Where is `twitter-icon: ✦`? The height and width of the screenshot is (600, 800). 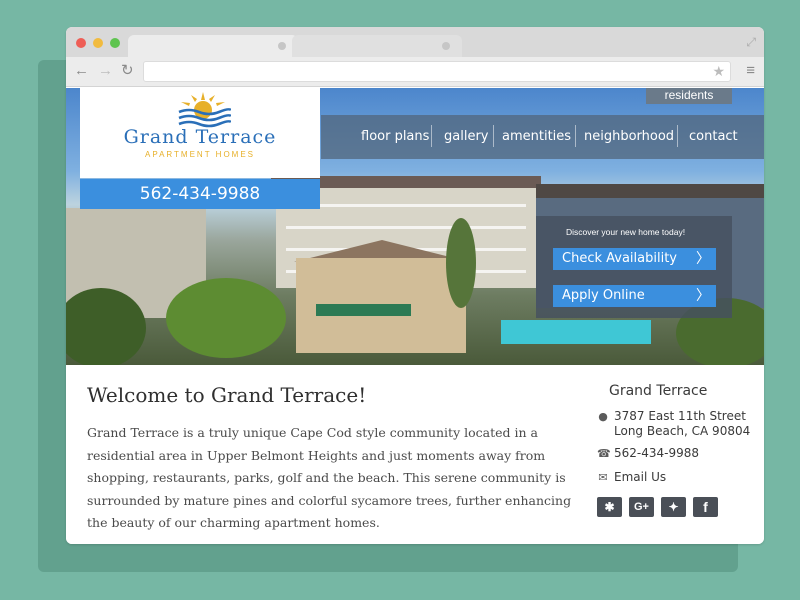 twitter-icon: ✦ is located at coordinates (673, 507).